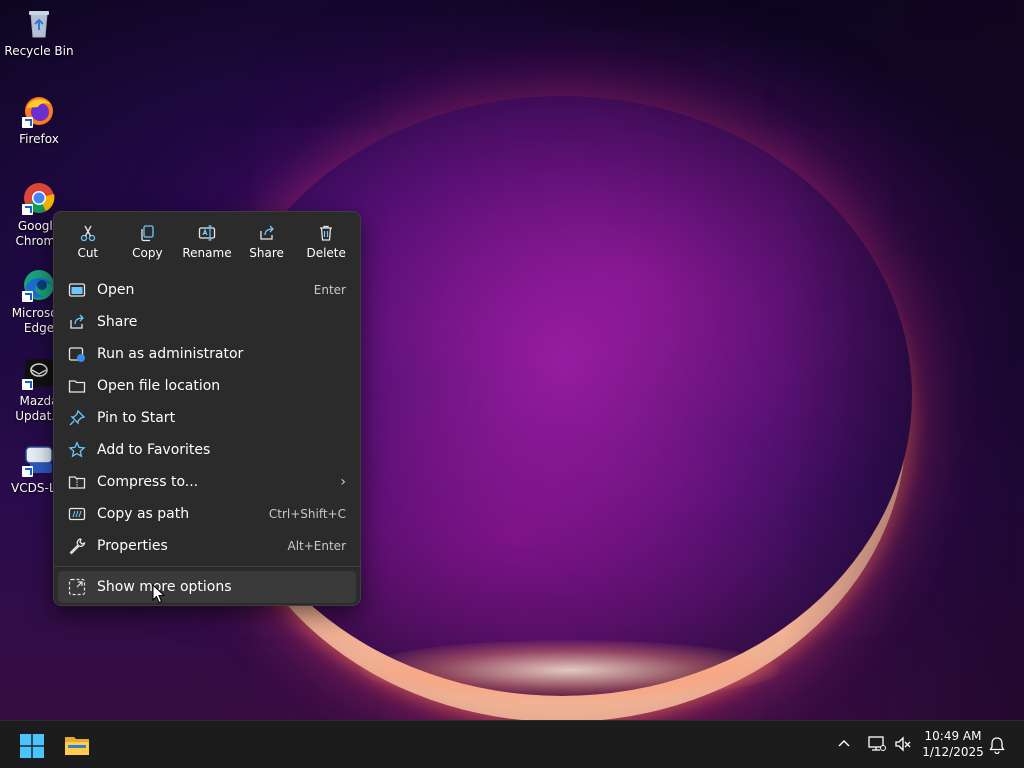 The height and width of the screenshot is (768, 1024). Describe the element at coordinates (170, 354) in the screenshot. I see `menu-item-label: Run as administrator` at that location.